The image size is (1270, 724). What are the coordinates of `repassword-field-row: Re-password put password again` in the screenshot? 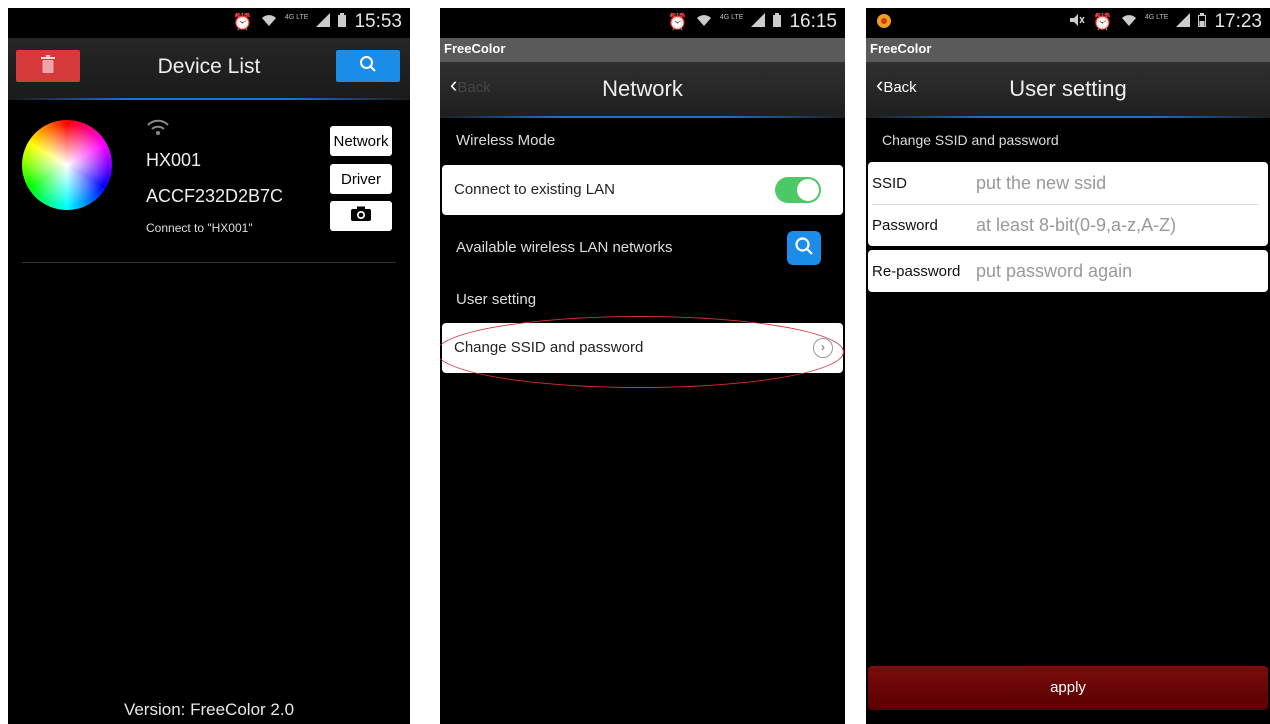 It's located at (1068, 272).